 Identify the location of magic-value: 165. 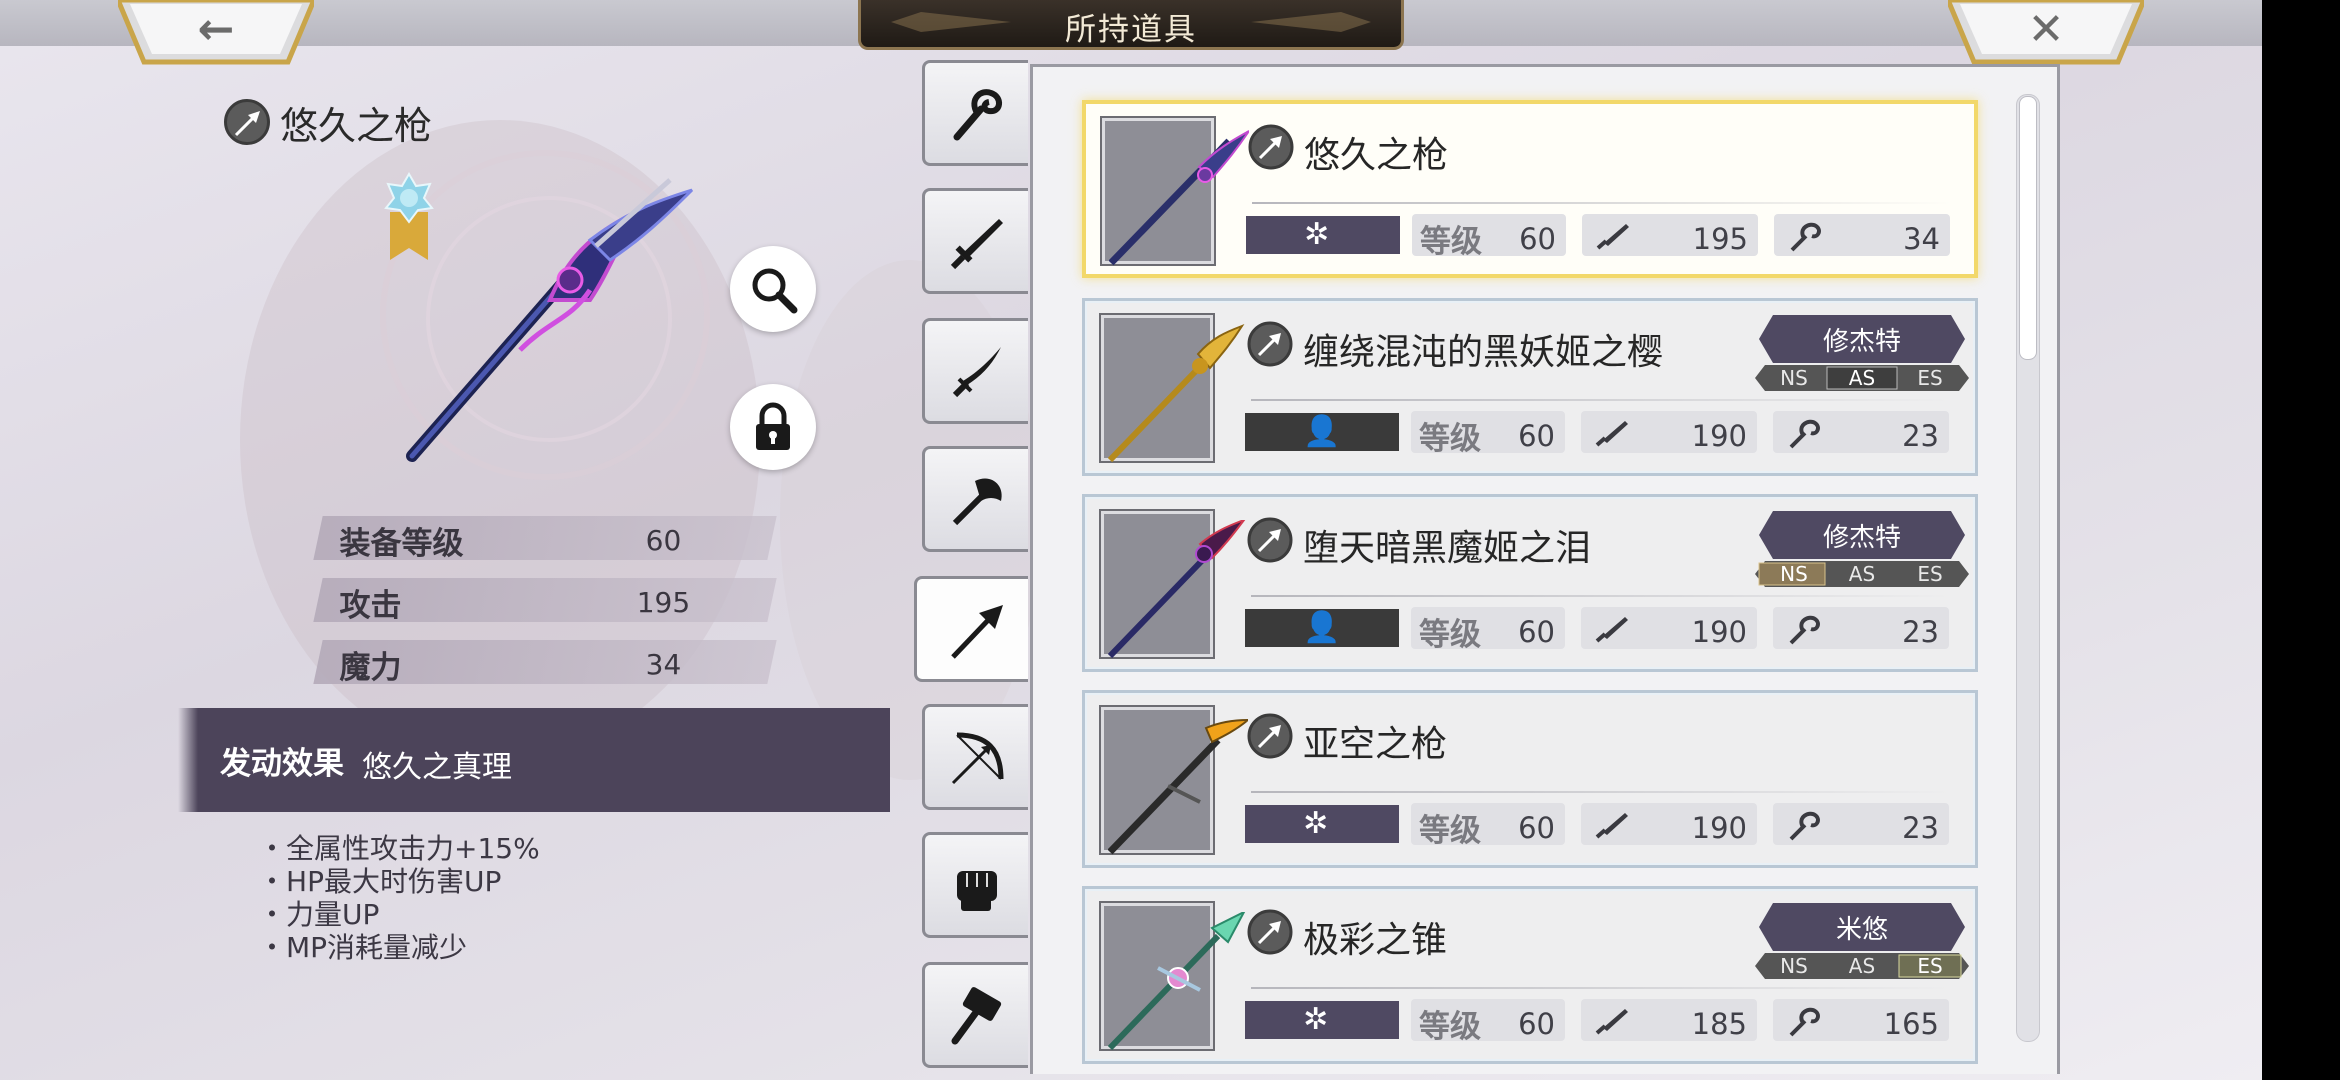
(1911, 1024).